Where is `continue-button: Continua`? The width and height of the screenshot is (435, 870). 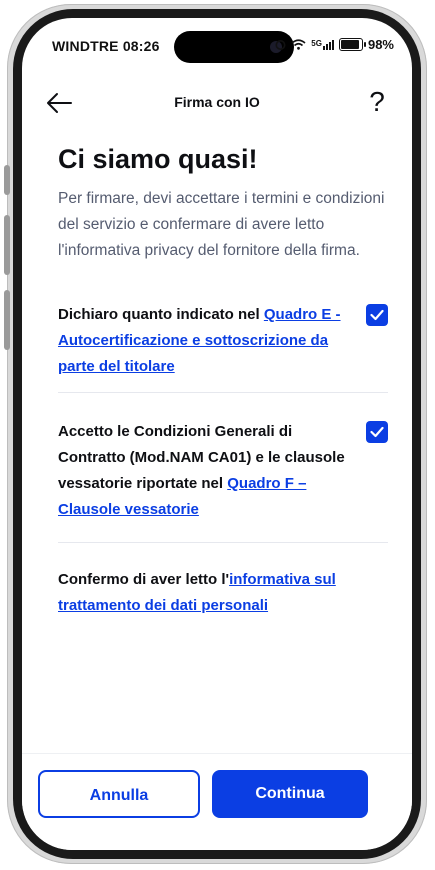
continue-button: Continua is located at coordinates (290, 794).